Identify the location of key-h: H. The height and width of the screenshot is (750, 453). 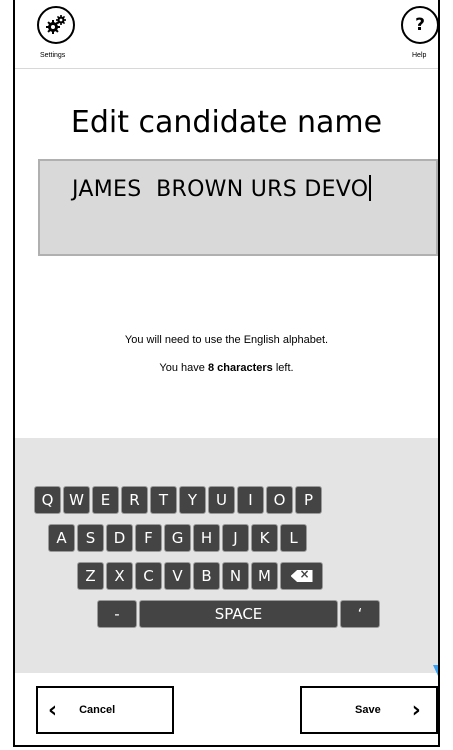
(206, 538).